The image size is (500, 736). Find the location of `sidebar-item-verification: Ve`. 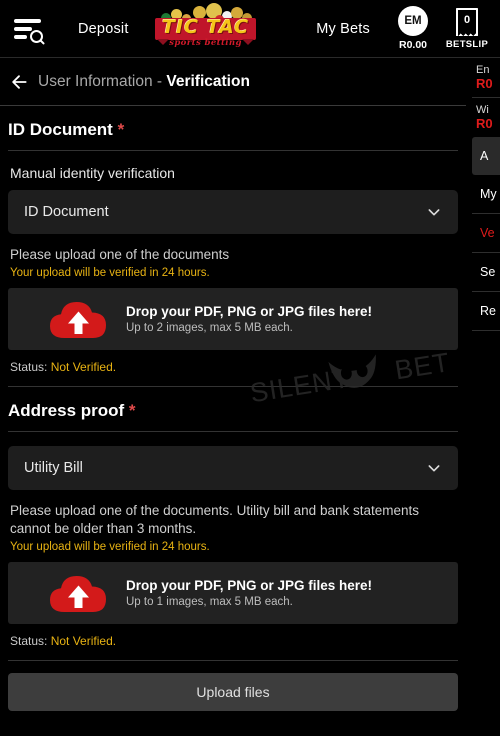

sidebar-item-verification: Ve is located at coordinates (486, 233).